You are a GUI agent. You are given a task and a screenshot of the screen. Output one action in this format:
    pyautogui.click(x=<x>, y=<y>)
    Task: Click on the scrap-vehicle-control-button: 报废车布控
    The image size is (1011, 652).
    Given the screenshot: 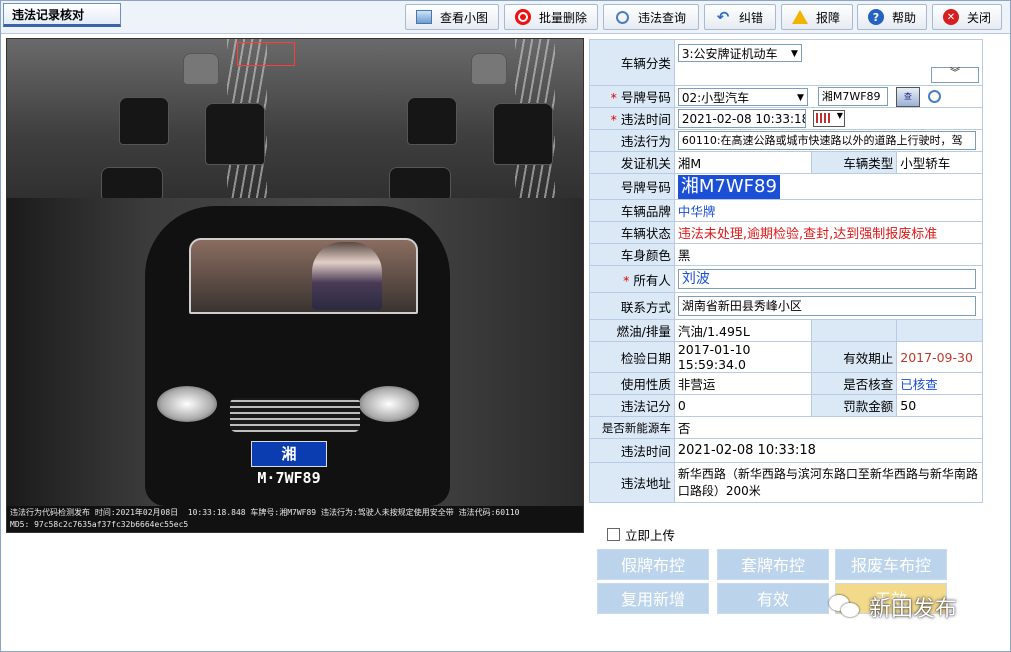 What is the action you would take?
    pyautogui.click(x=891, y=564)
    